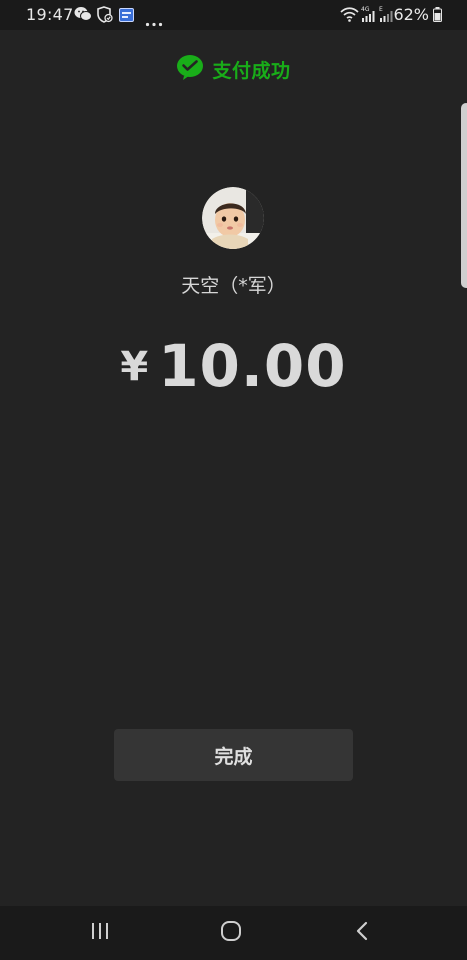 Image resolution: width=467 pixels, height=960 pixels. What do you see at coordinates (105, 16) in the screenshot?
I see `shield-icon` at bounding box center [105, 16].